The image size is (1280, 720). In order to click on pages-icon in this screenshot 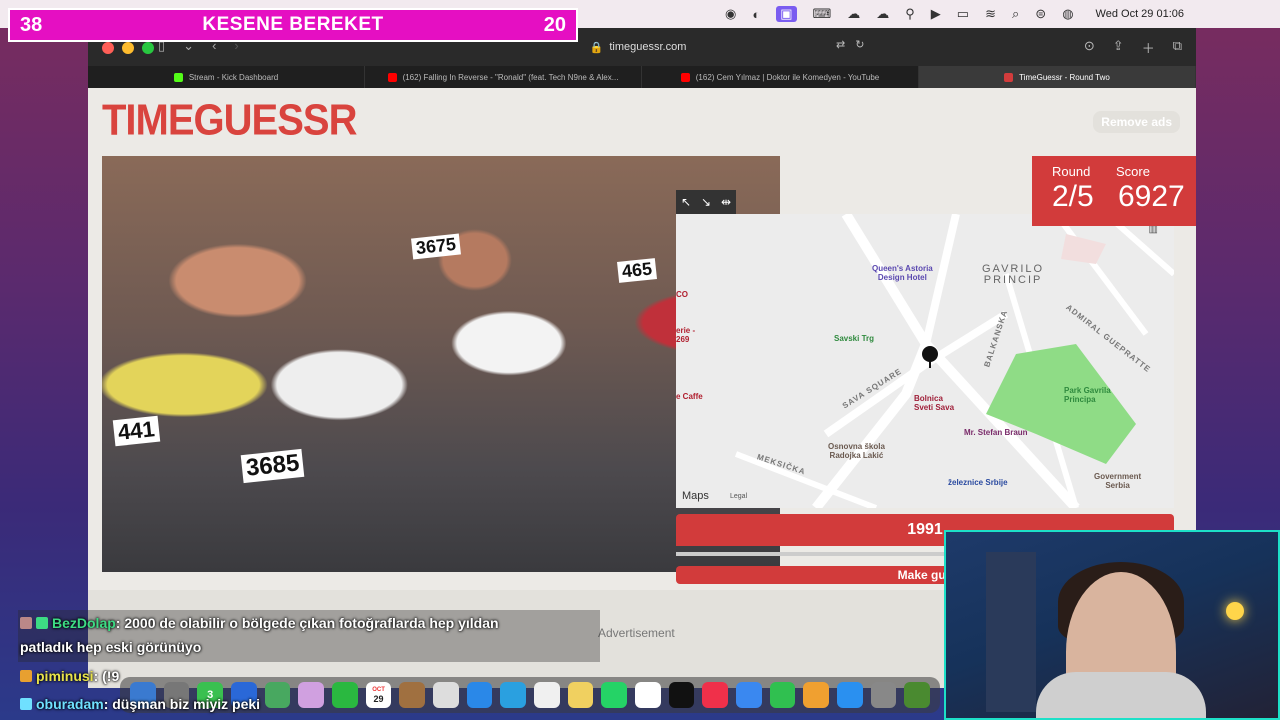, I will do `click(816, 695)`.